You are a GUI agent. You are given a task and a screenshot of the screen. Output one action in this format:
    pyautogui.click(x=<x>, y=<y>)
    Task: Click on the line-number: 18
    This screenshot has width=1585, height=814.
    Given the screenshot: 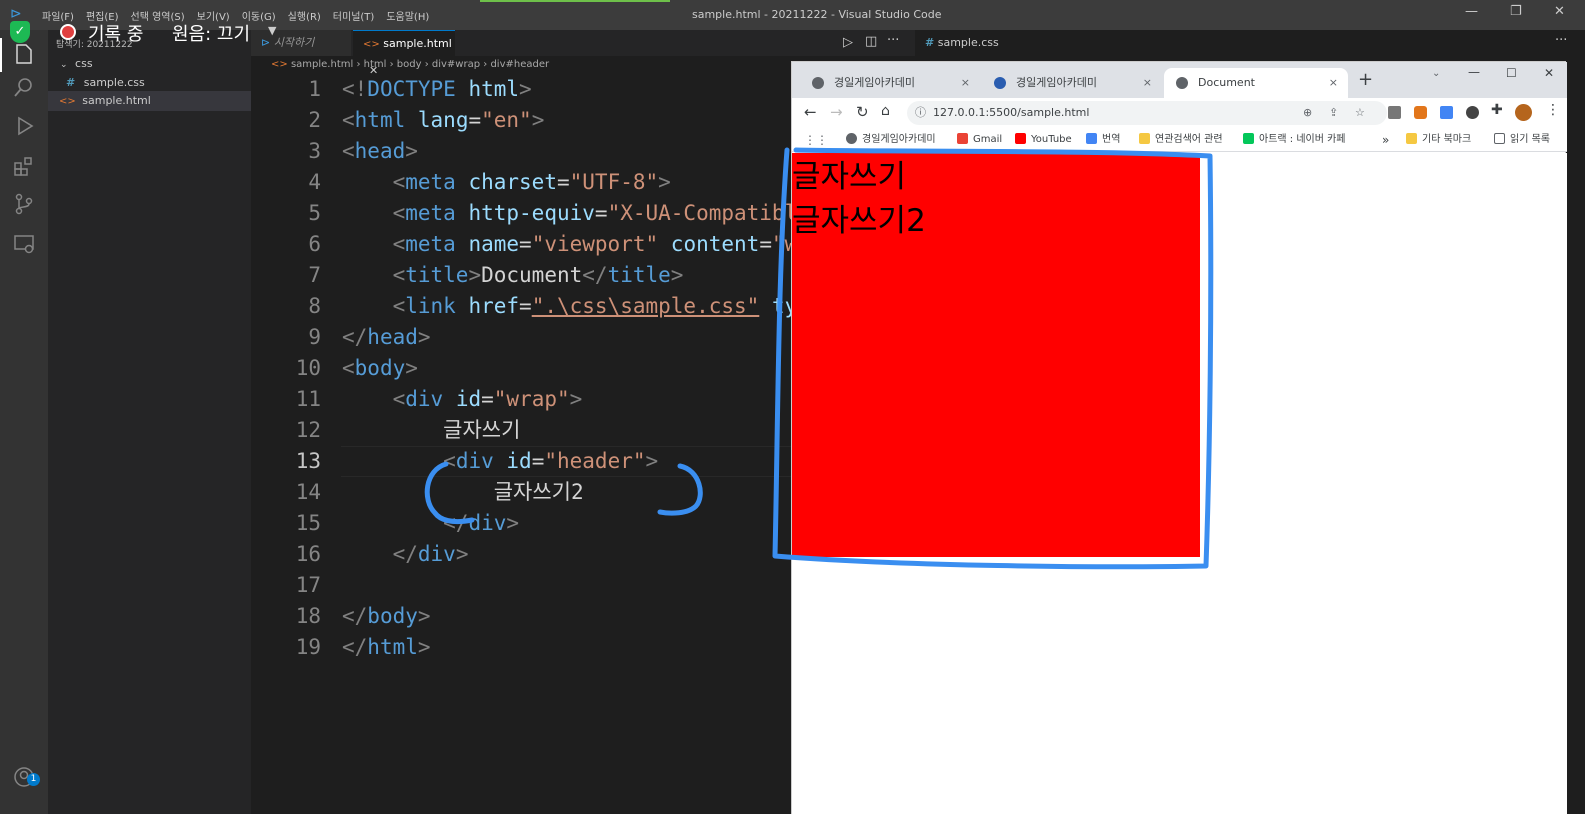 What is the action you would take?
    pyautogui.click(x=308, y=616)
    